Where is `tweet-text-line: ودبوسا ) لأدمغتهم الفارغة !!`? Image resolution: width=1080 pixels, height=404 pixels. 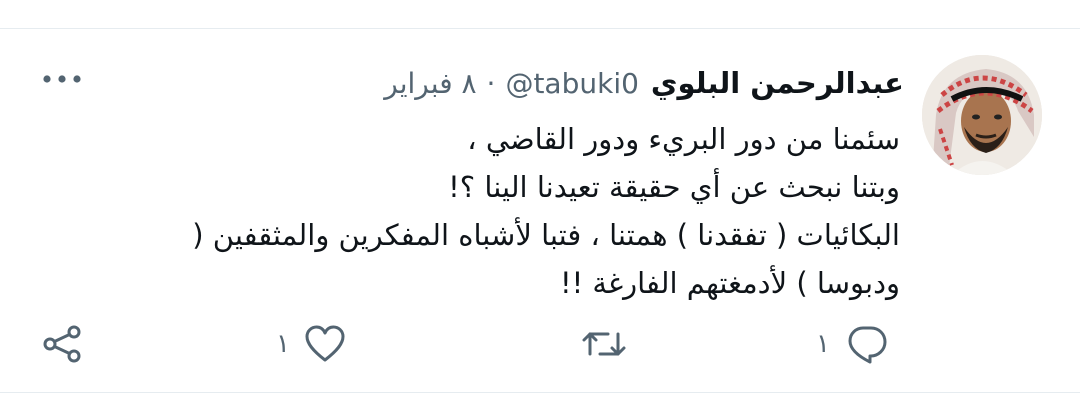
tweet-text-line: ودبوسا ) لأدمغتهم الفارغة !! is located at coordinates (729, 283).